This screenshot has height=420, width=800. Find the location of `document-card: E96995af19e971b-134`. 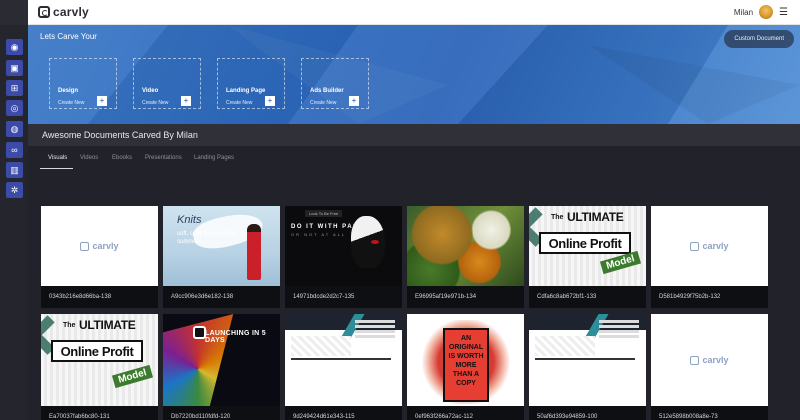

document-card: E96995af19e971b-134 is located at coordinates (465, 257).